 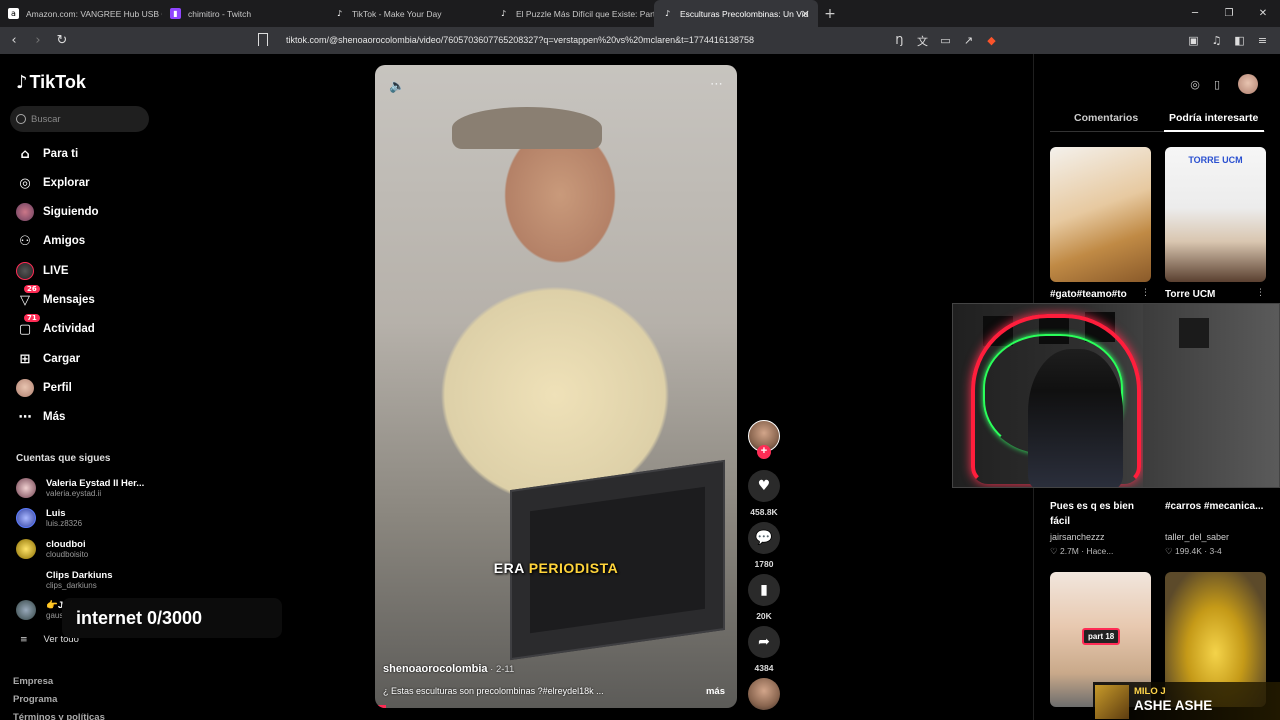 What do you see at coordinates (764, 538) in the screenshot?
I see `comment-button: 💬` at bounding box center [764, 538].